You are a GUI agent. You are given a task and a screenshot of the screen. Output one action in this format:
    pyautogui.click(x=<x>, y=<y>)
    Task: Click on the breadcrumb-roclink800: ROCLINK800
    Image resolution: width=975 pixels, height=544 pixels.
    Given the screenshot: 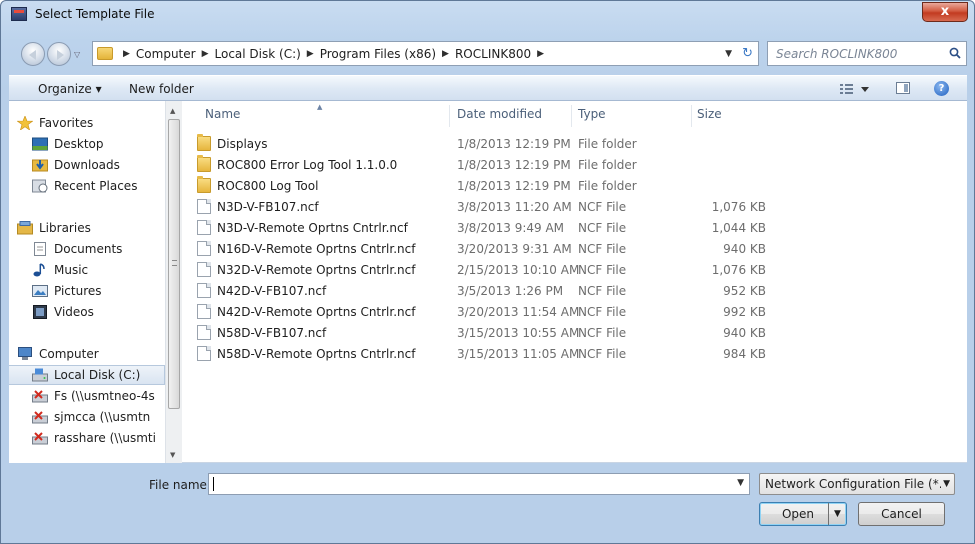 What is the action you would take?
    pyautogui.click(x=493, y=54)
    